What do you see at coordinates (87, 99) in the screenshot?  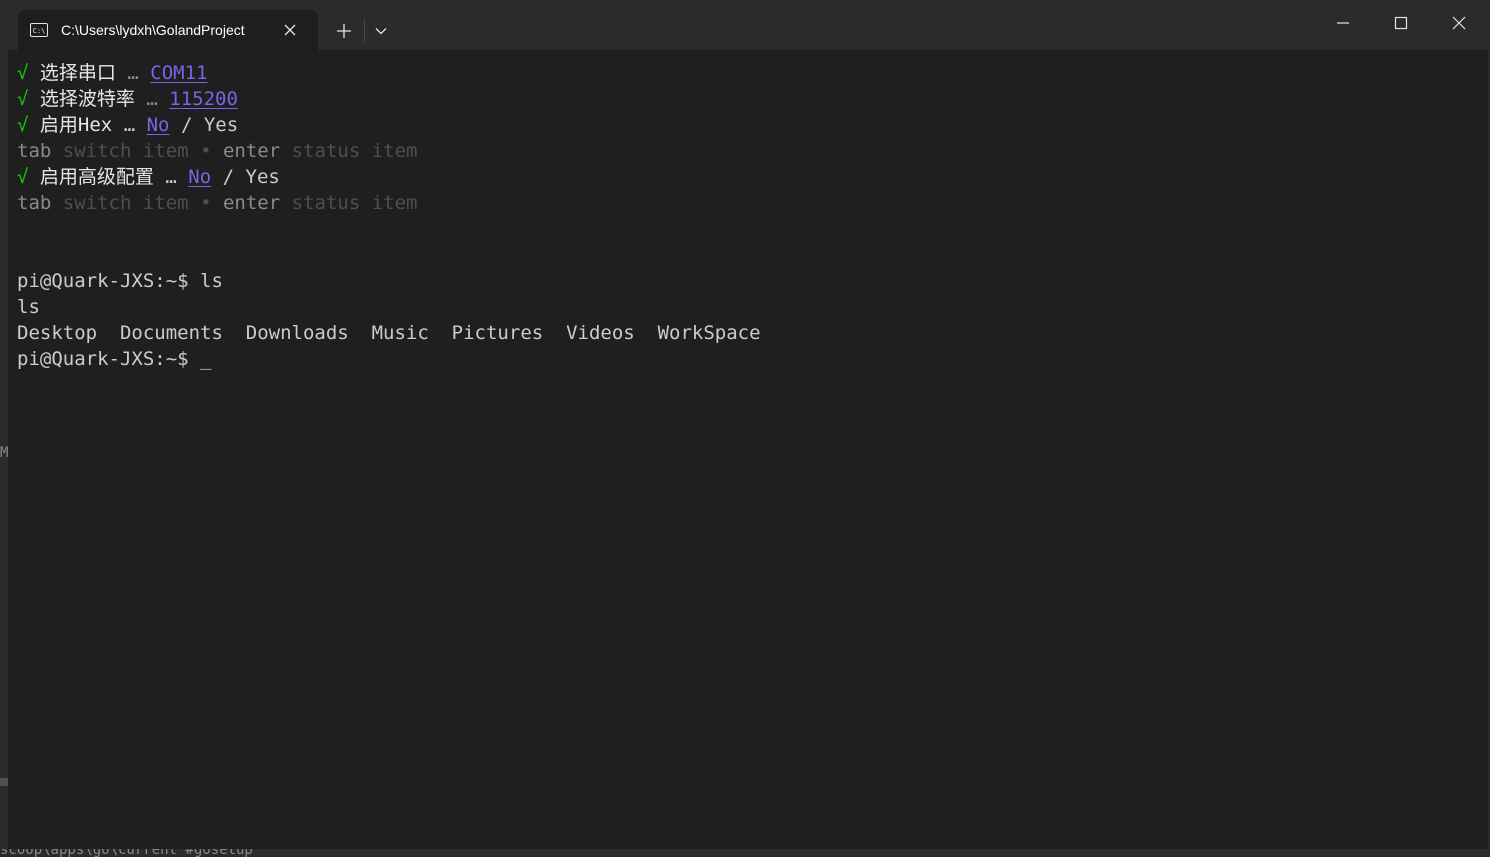 I see `prompt-question: 选择波特率` at bounding box center [87, 99].